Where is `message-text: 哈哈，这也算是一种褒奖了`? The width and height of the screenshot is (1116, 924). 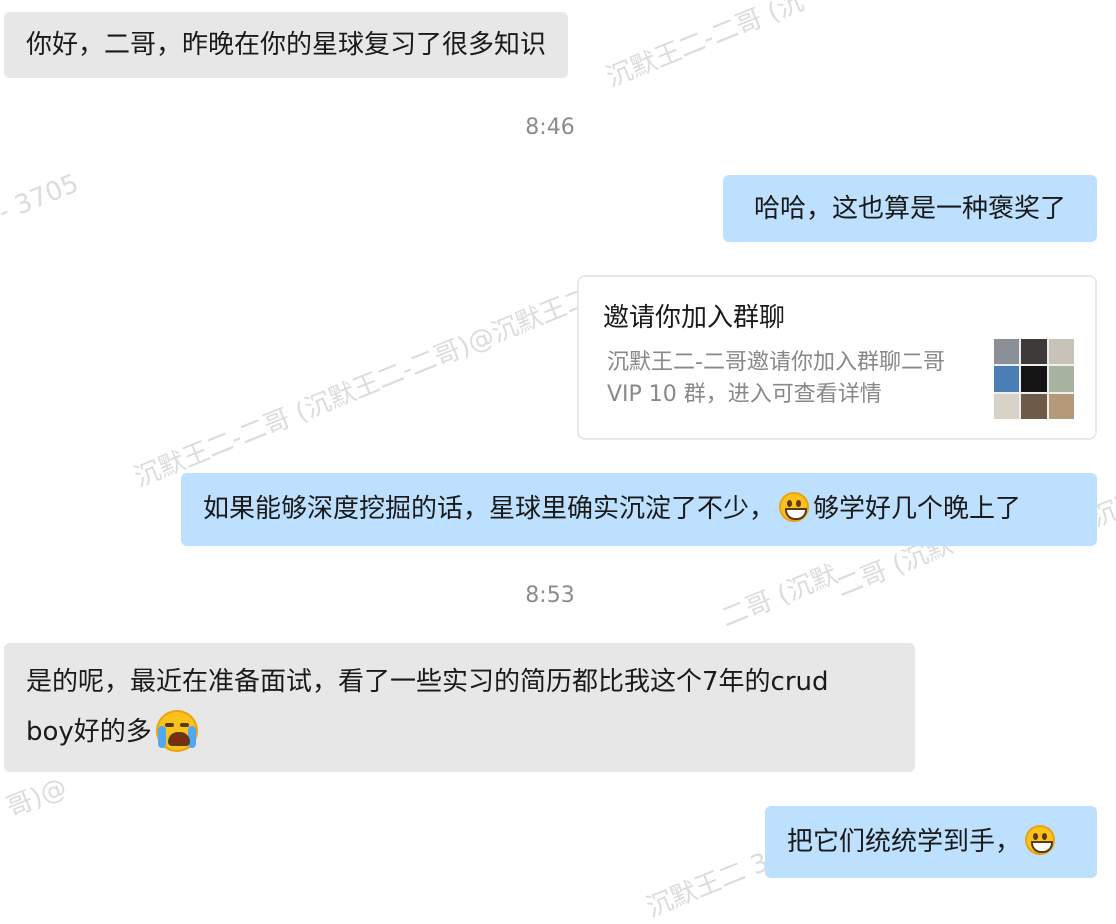
message-text: 哈哈，这也算是一种褒奖了 is located at coordinates (909, 209).